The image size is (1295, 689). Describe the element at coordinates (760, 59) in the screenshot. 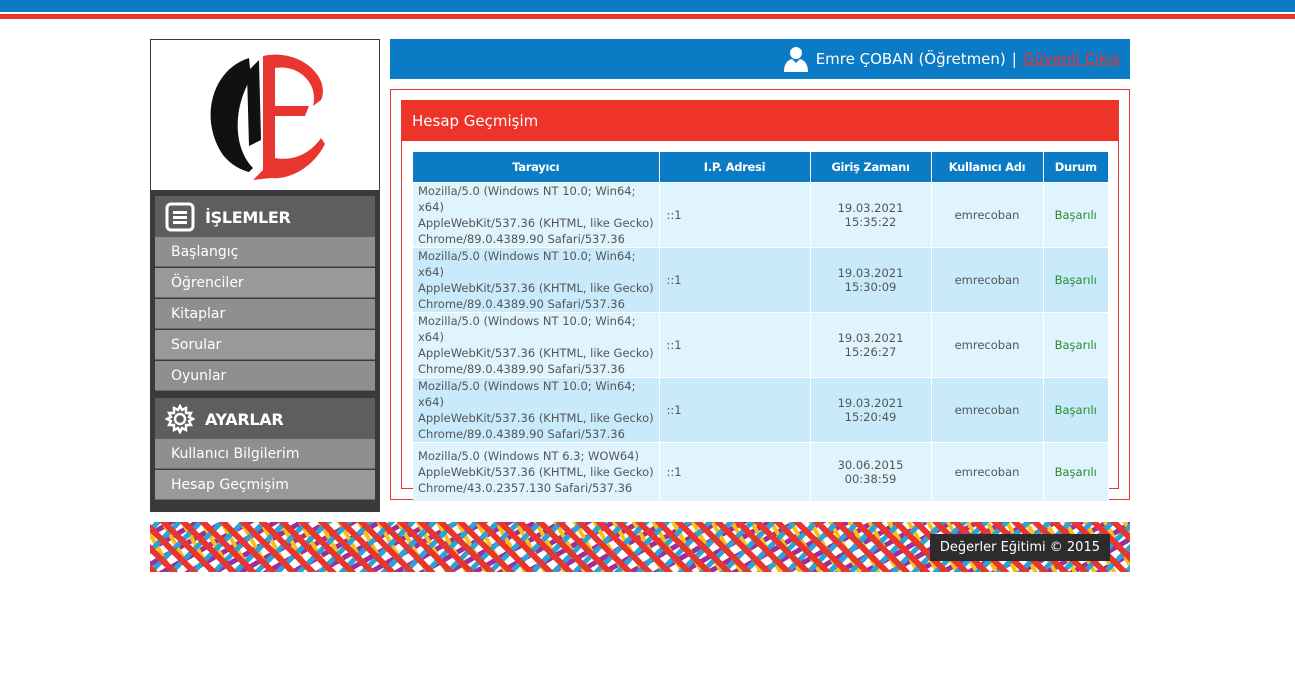

I see `user-header: Emre ÇOBAN (Öğretmen) | Güvenli Çıkış` at that location.